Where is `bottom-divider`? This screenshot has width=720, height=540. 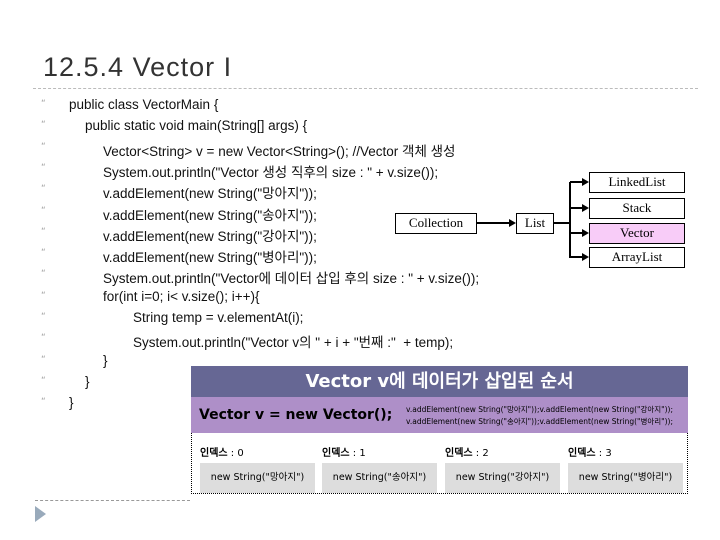 bottom-divider is located at coordinates (112, 500).